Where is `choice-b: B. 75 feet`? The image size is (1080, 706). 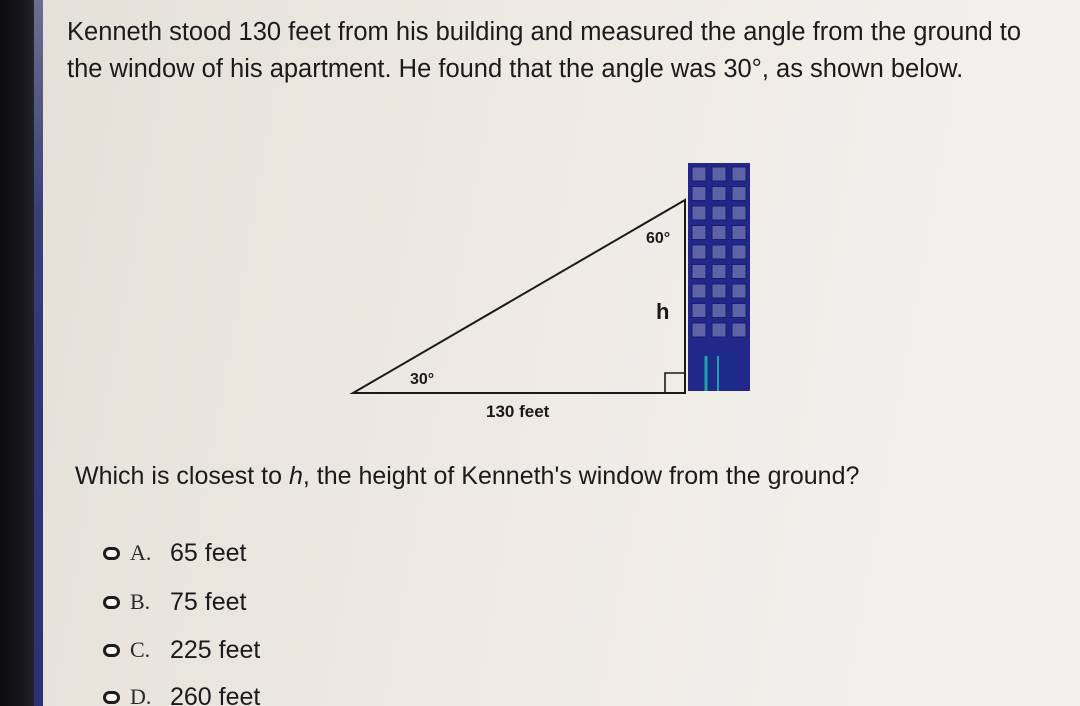
choice-b: B. 75 feet is located at coordinates (174, 602).